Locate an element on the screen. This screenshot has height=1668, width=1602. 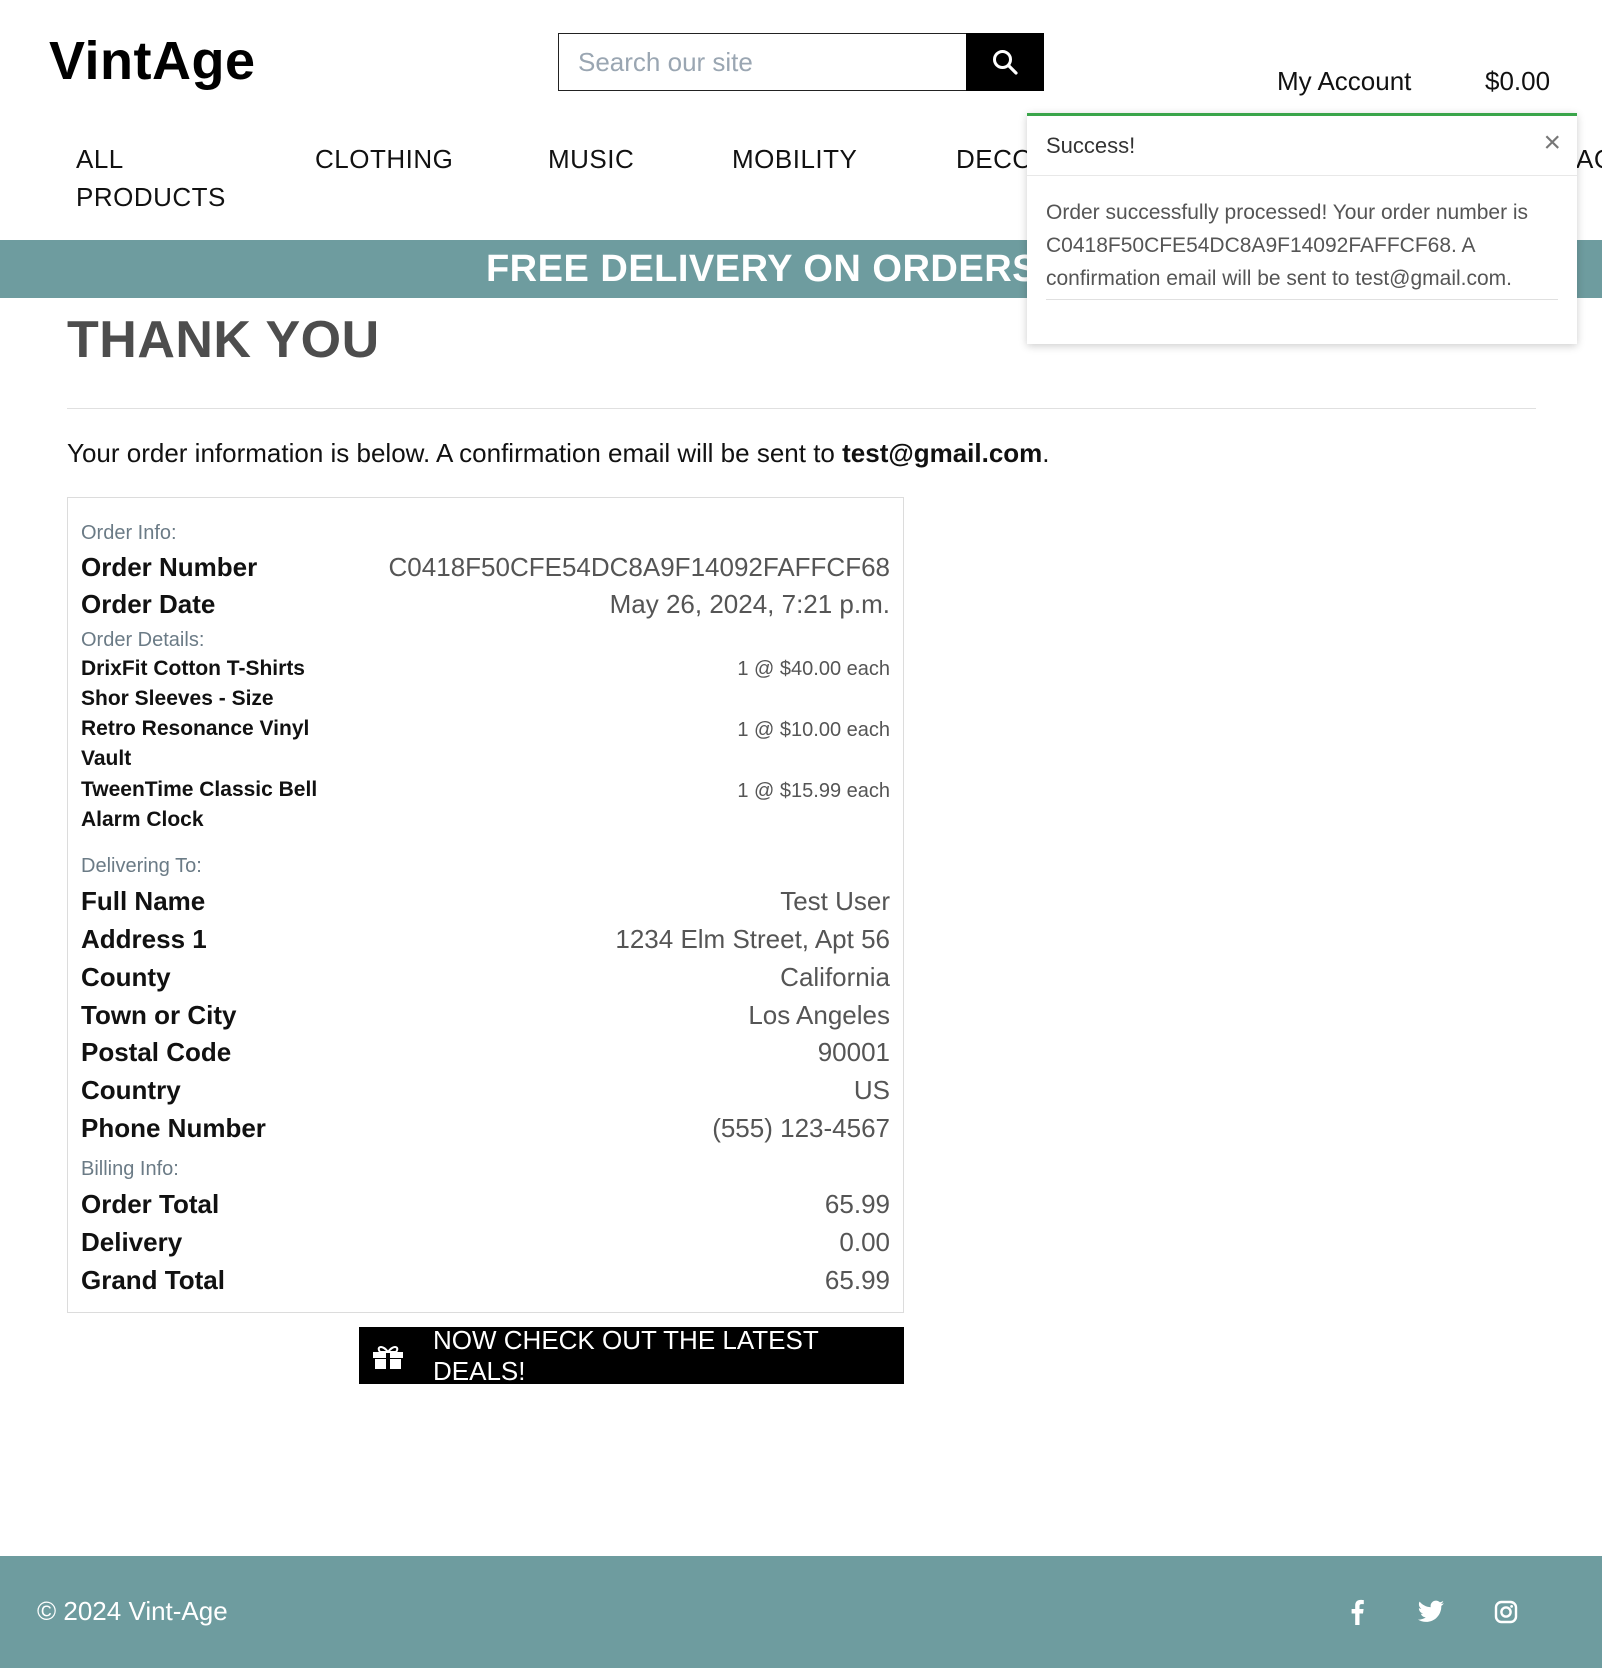
toast-divider is located at coordinates (1302, 175).